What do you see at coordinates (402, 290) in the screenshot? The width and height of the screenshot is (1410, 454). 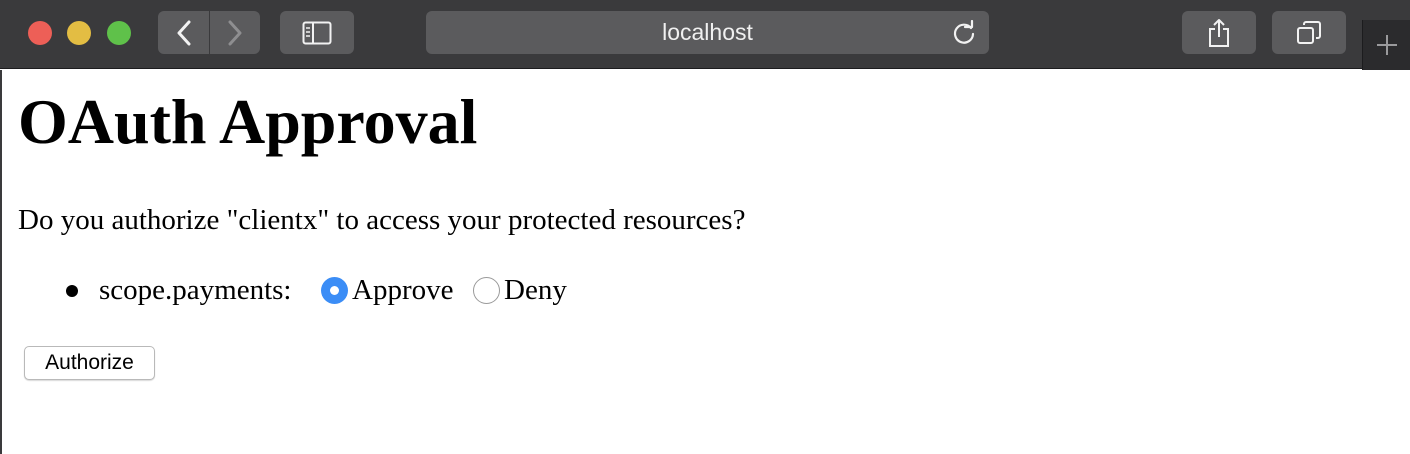 I see `approve-label: Approve` at bounding box center [402, 290].